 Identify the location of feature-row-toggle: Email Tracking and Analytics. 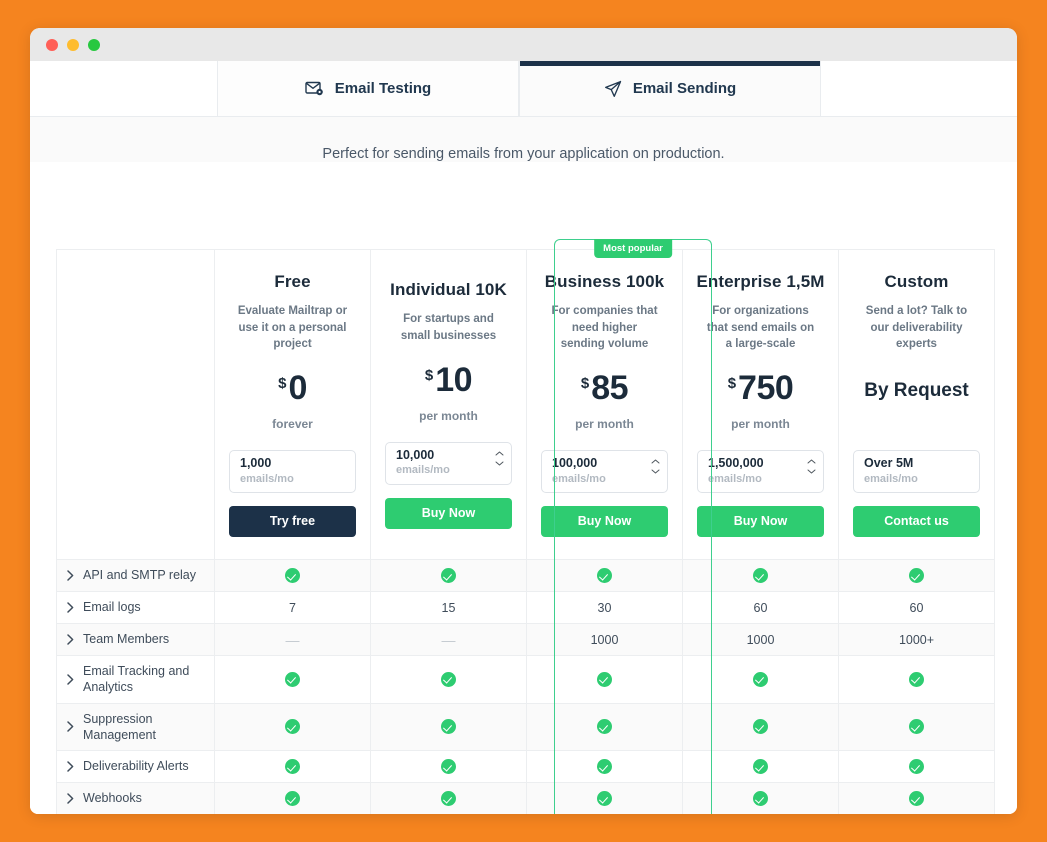
(135, 679).